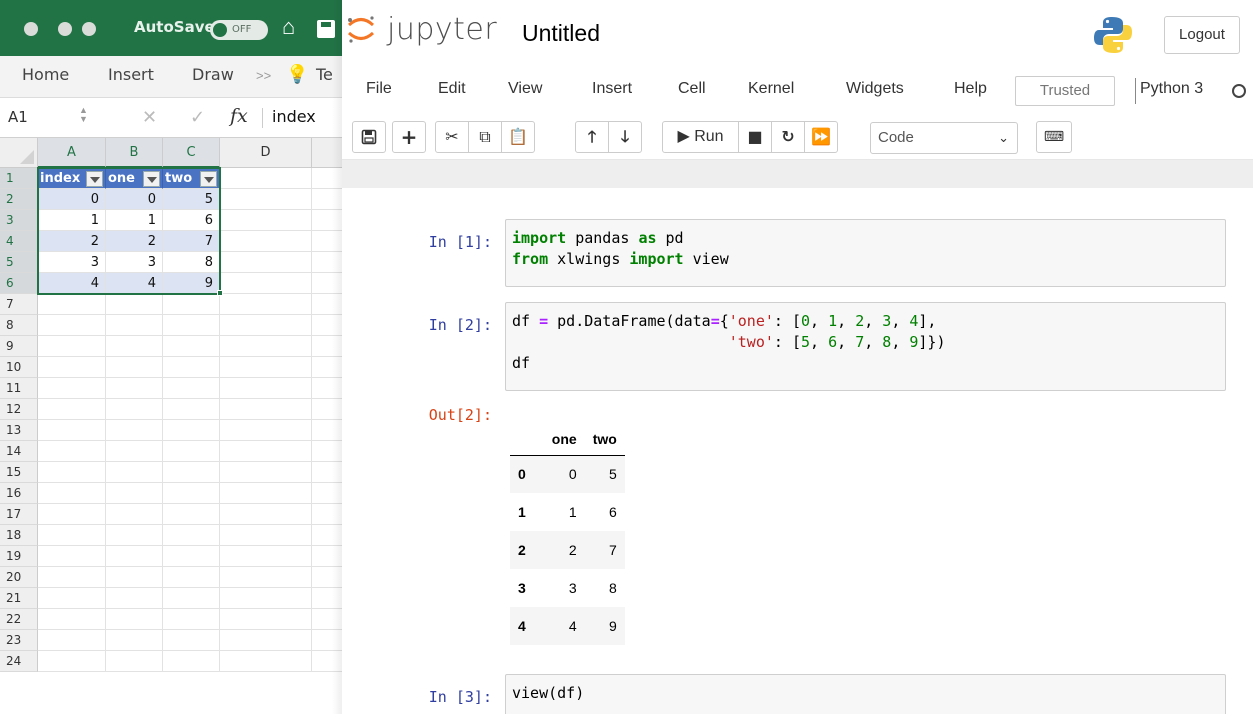  I want to click on lightbulb-icon: 💡, so click(297, 74).